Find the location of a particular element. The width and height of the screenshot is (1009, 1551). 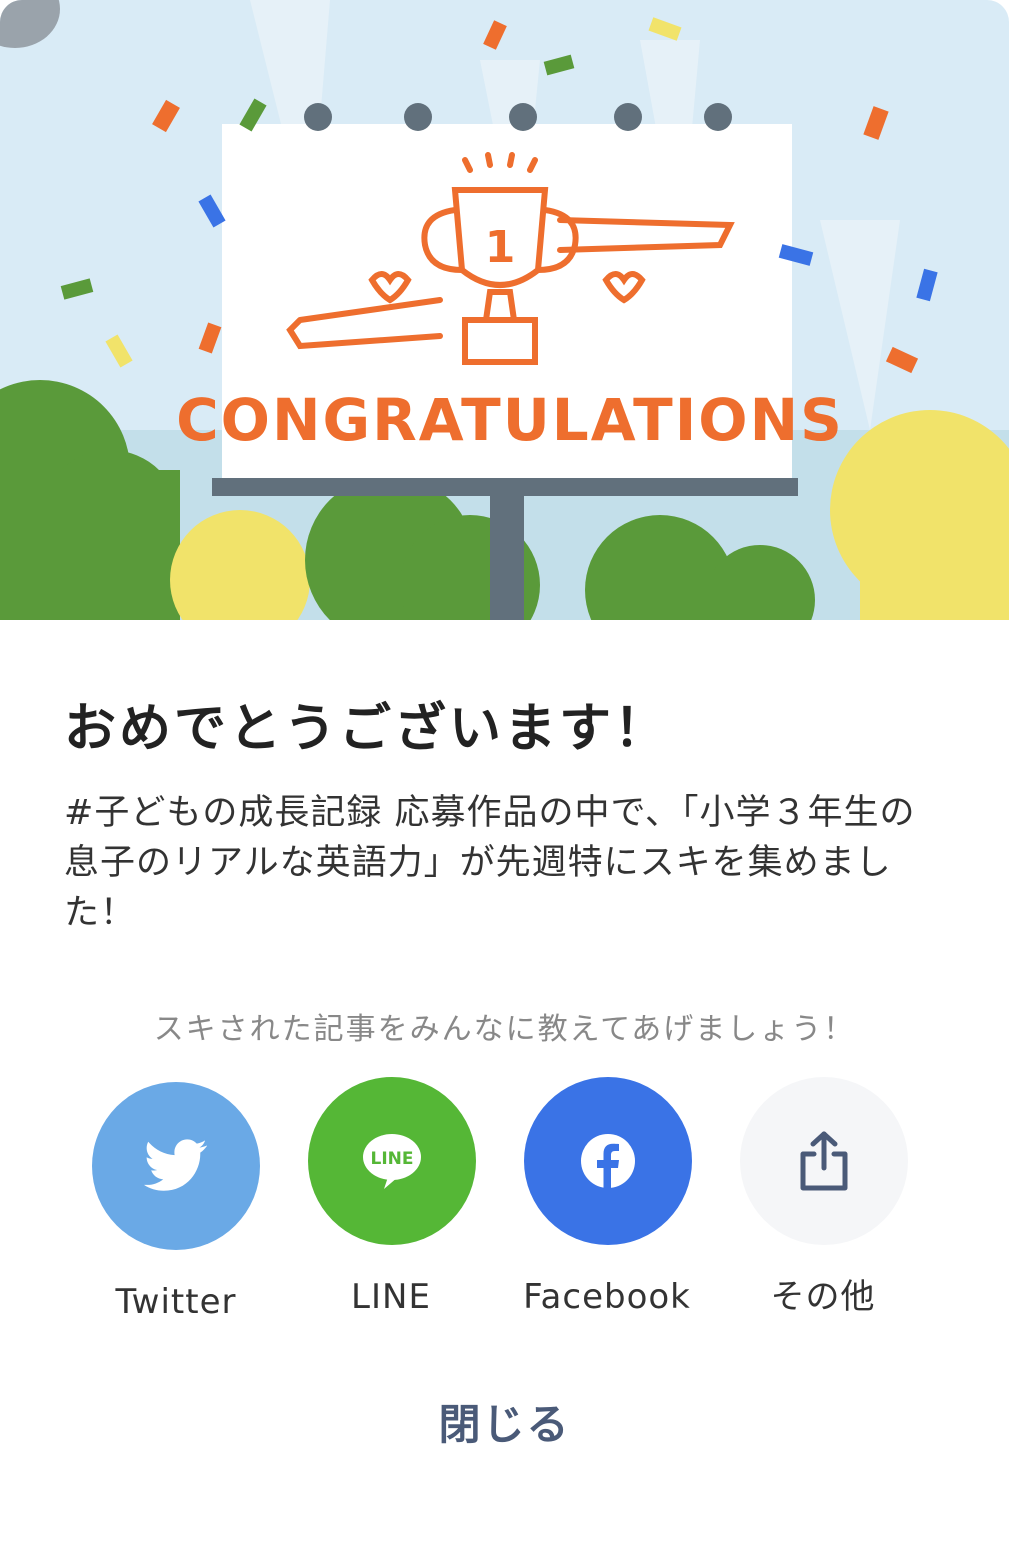

facebook-f-icon is located at coordinates (608, 1161).